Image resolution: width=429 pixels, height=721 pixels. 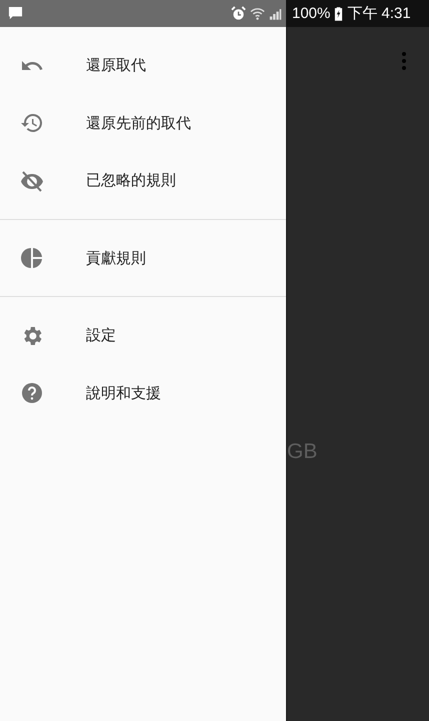 I want to click on wifi-icon, so click(x=257, y=13).